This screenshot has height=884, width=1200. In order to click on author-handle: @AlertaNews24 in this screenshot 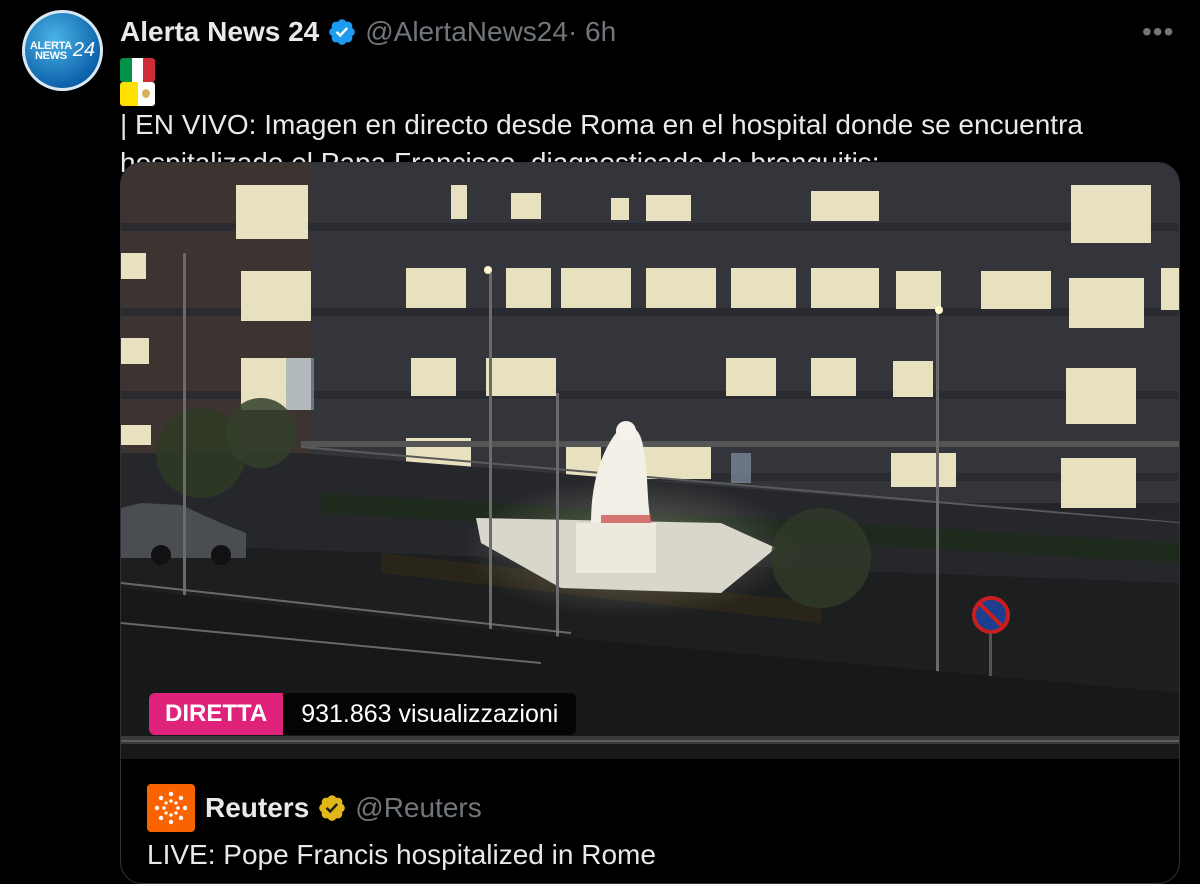, I will do `click(466, 32)`.